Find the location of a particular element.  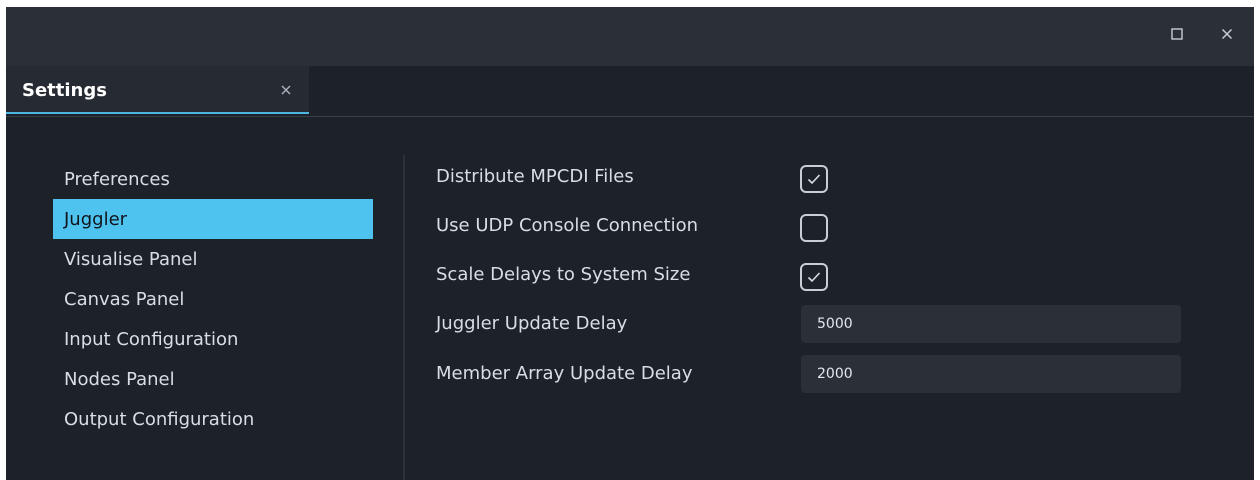

setting-row-use-udp: Use UDP Console Connection is located at coordinates (826, 228).